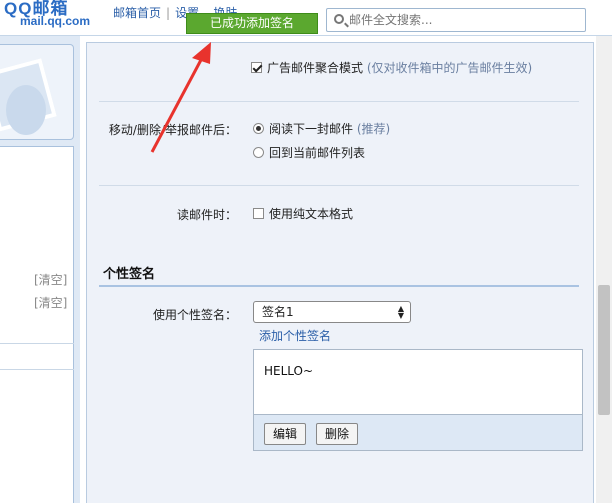  I want to click on plain-text-option: 使用纯文本格式, so click(303, 213).